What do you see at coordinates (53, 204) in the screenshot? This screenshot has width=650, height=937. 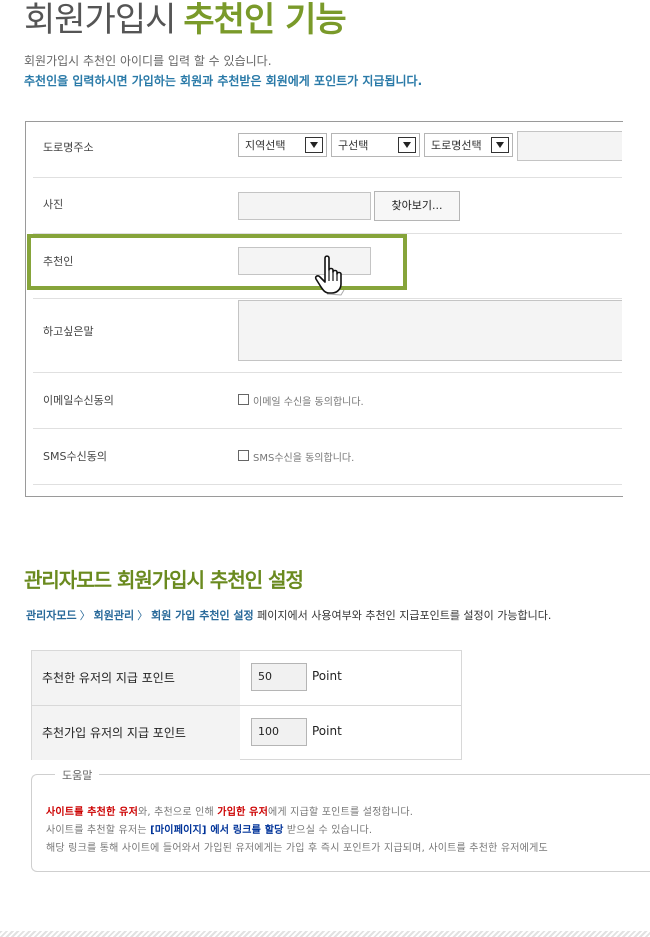 I see `label-photo: 사진` at bounding box center [53, 204].